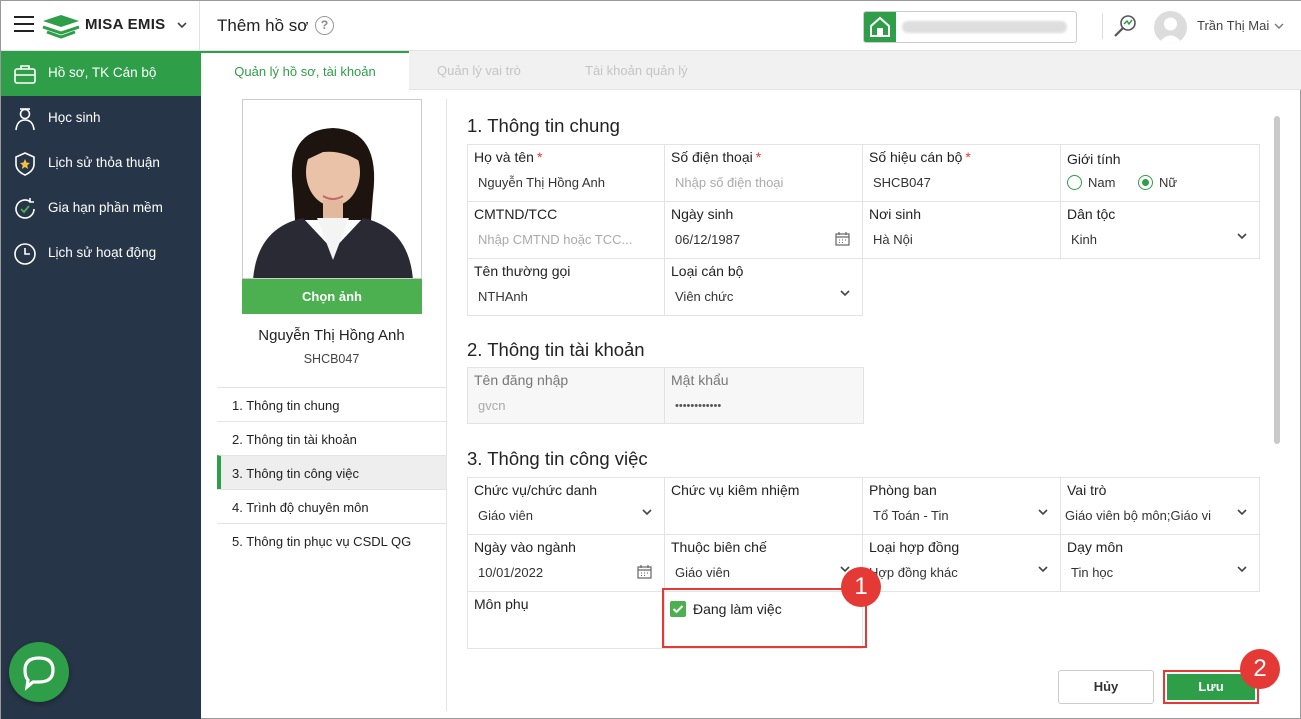  Describe the element at coordinates (698, 406) in the screenshot. I see `input-password: ••••••••••••` at that location.